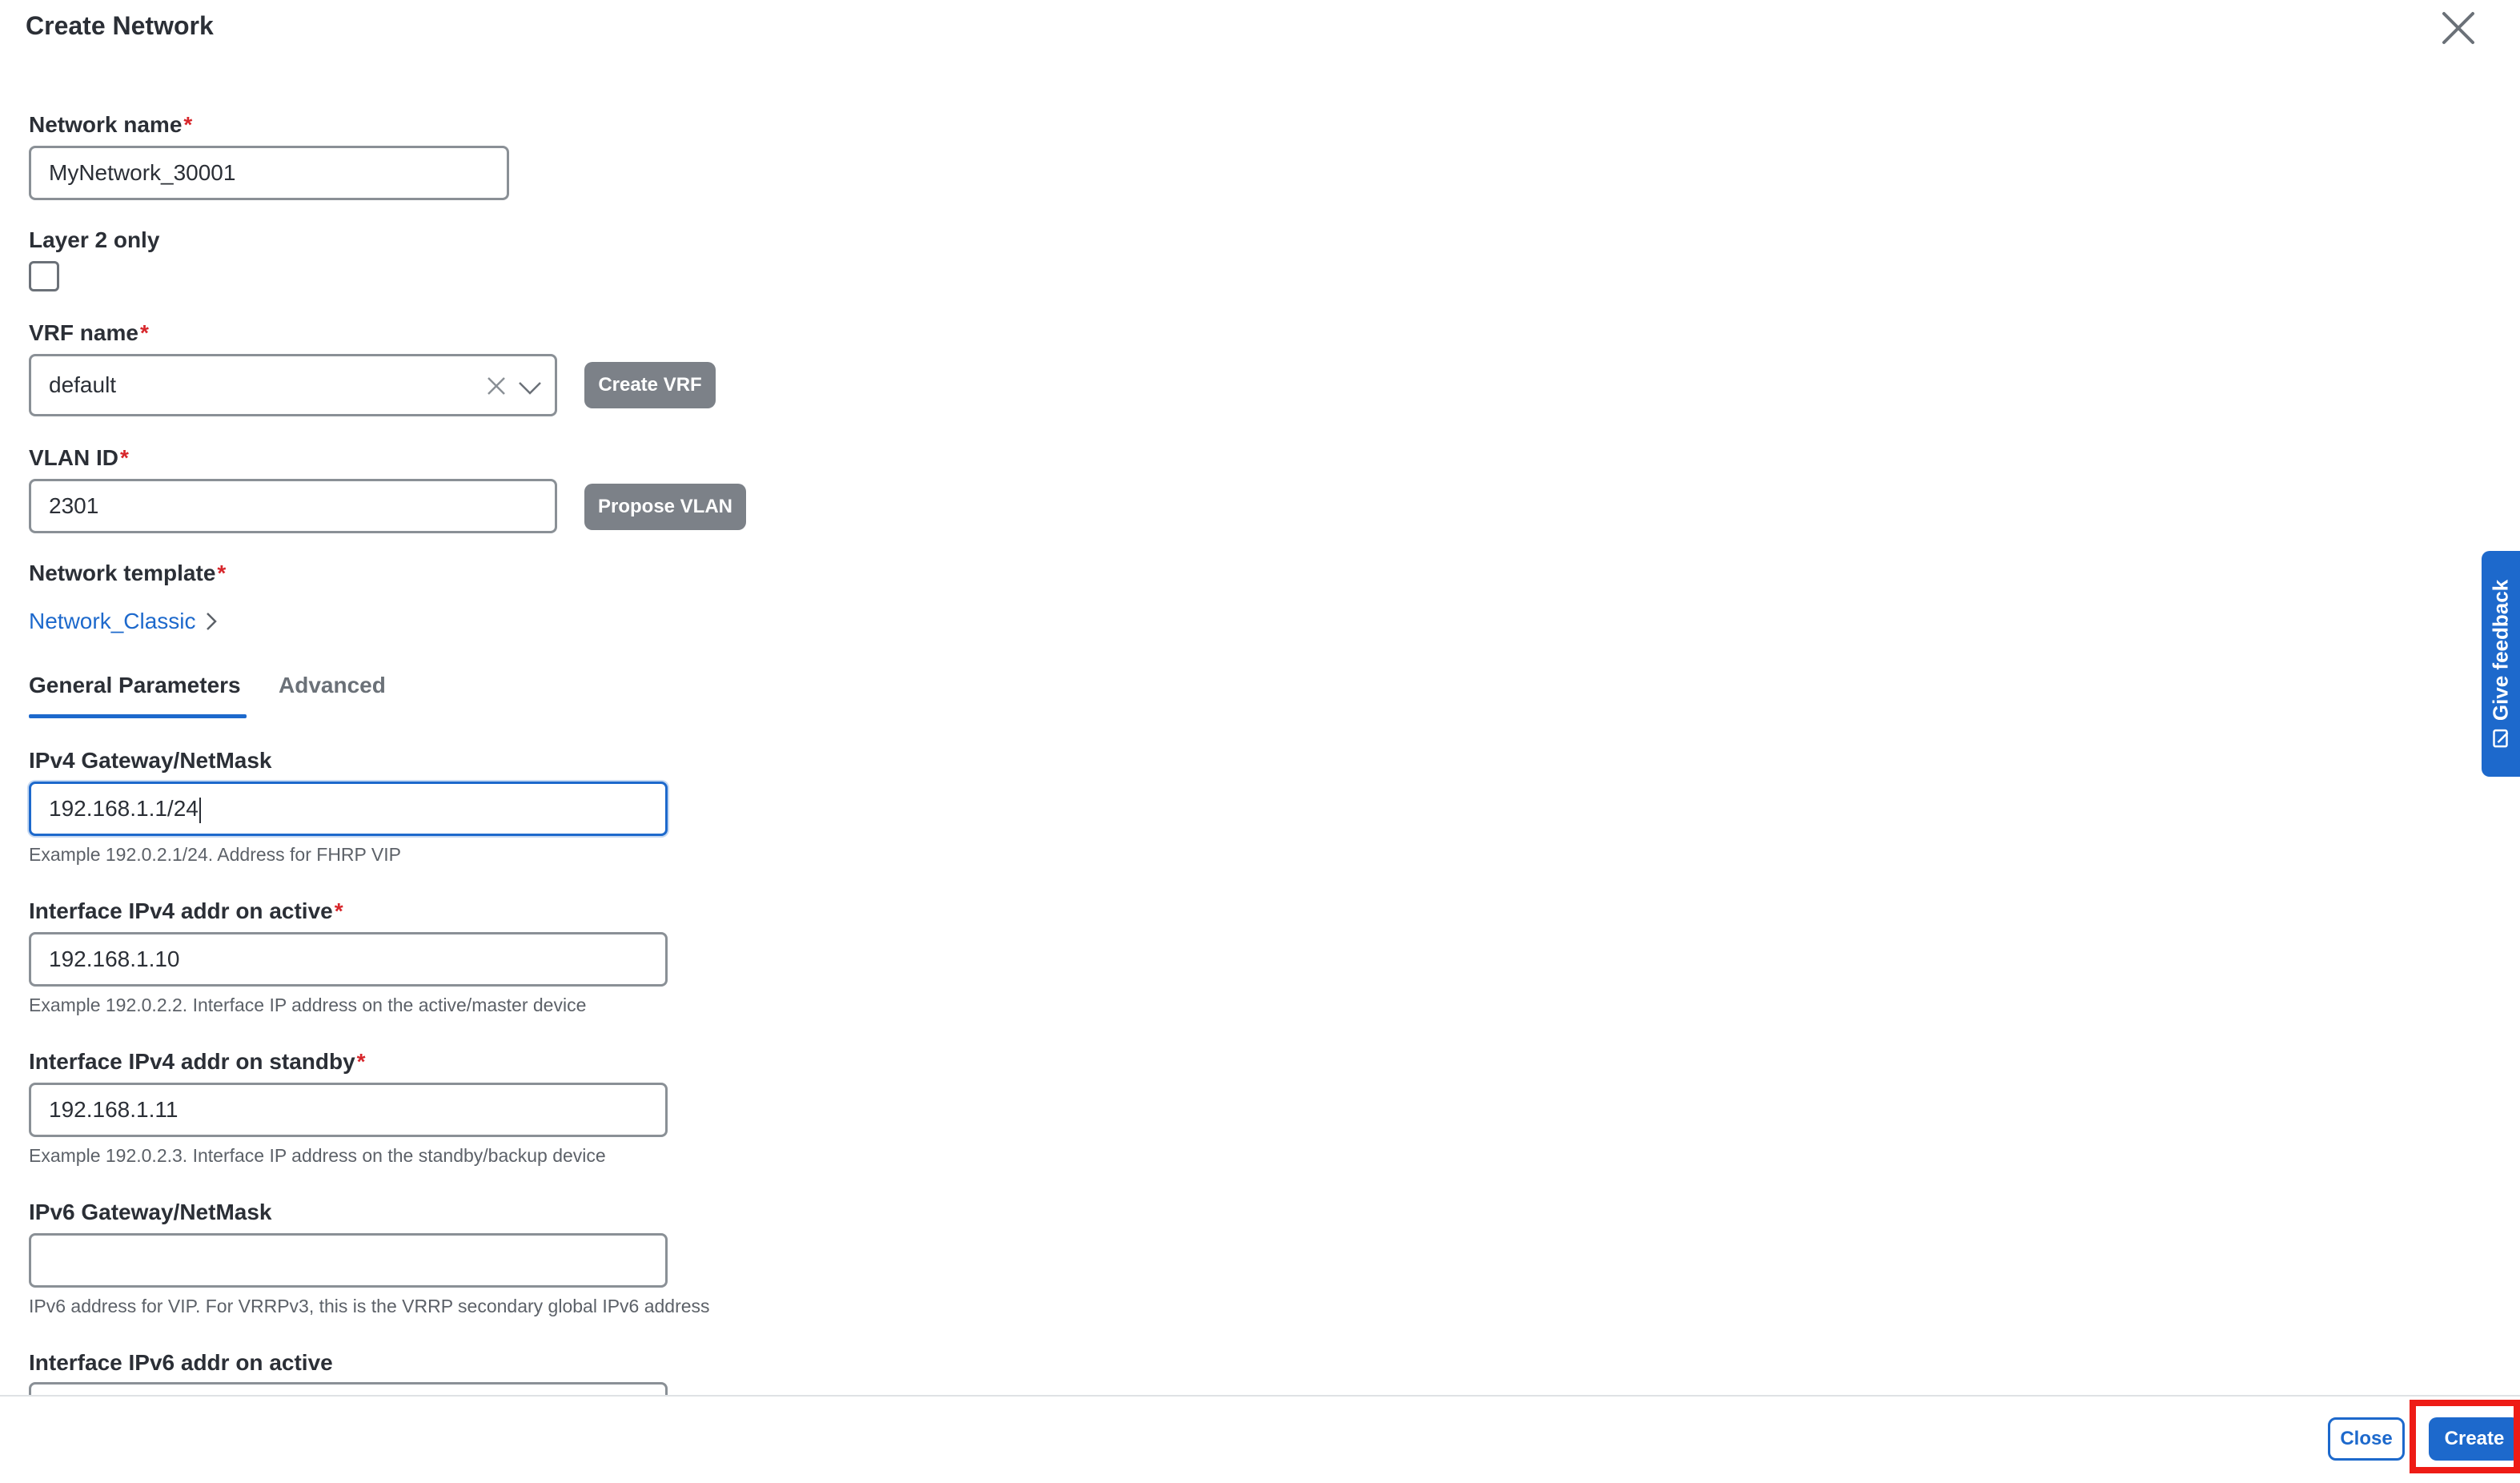  I want to click on layer2-only-checkbox, so click(44, 276).